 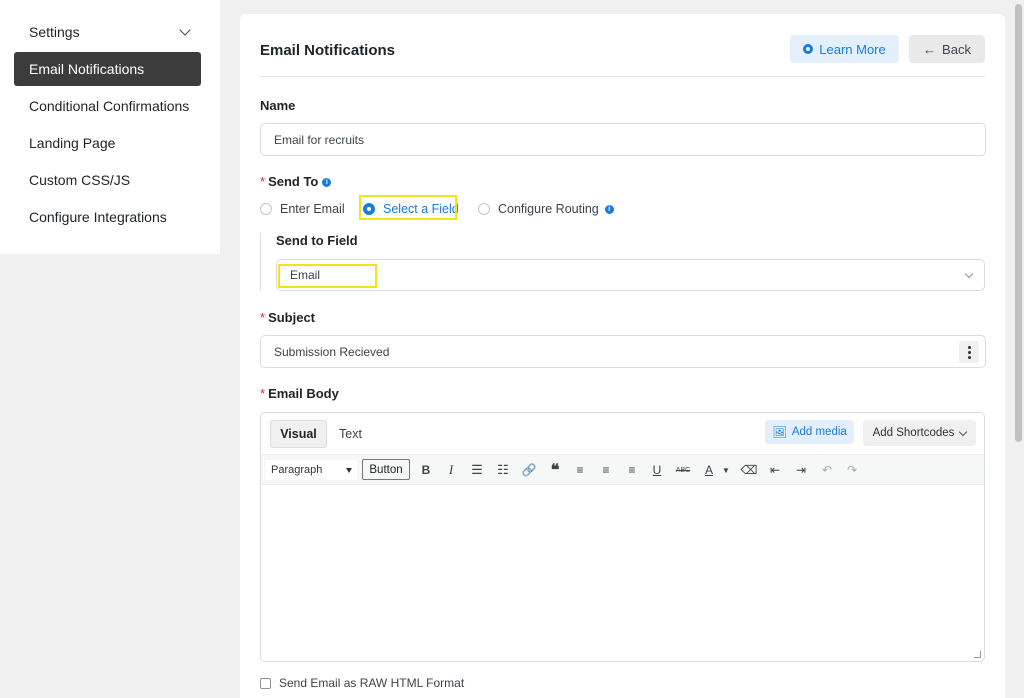 What do you see at coordinates (808, 49) in the screenshot?
I see `play-circle-icon` at bounding box center [808, 49].